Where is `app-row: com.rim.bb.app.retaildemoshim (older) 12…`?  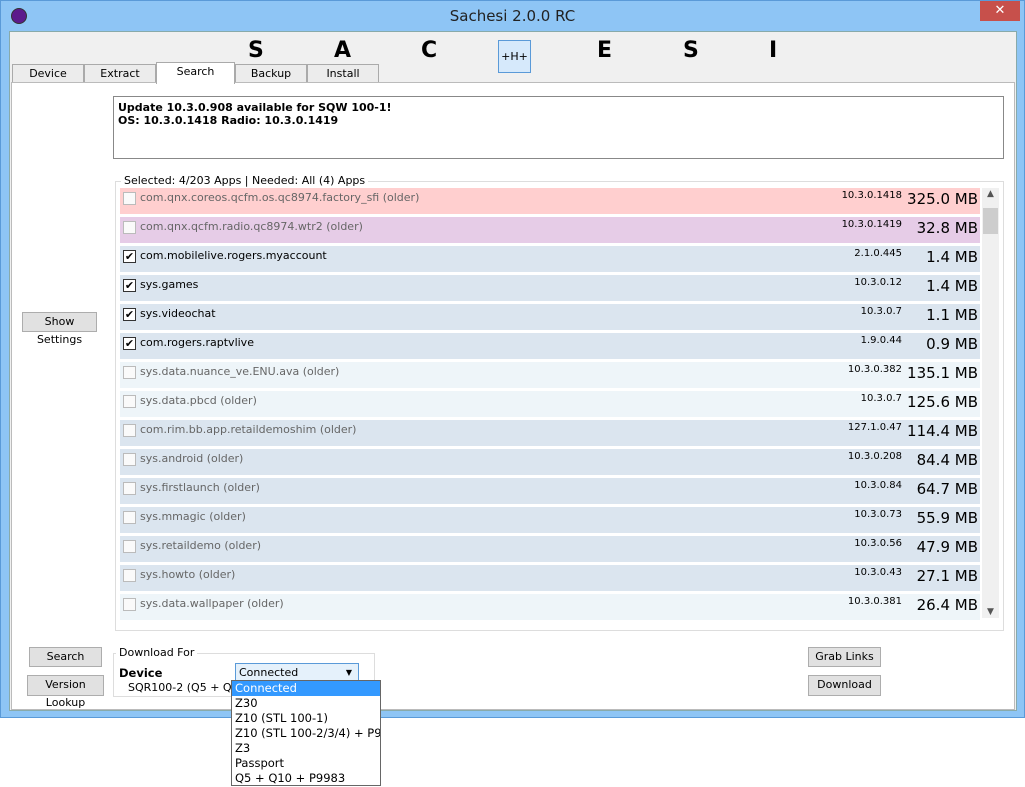 app-row: com.rim.bb.app.retaildemoshim (older) 12… is located at coordinates (550, 433).